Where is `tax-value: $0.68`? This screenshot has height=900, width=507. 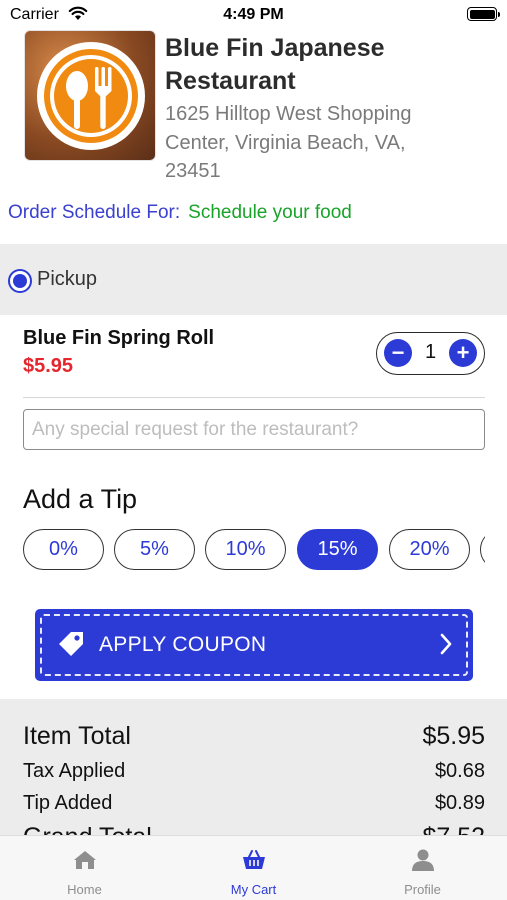 tax-value: $0.68 is located at coordinates (459, 771).